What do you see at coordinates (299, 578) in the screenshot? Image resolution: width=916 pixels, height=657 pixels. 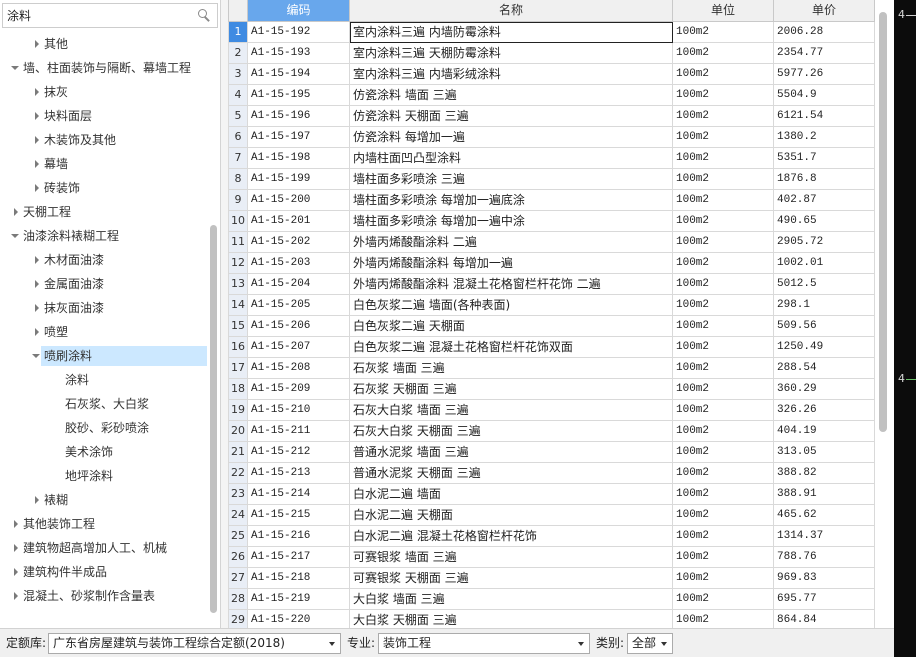 I see `code-cell: A1-15-218` at bounding box center [299, 578].